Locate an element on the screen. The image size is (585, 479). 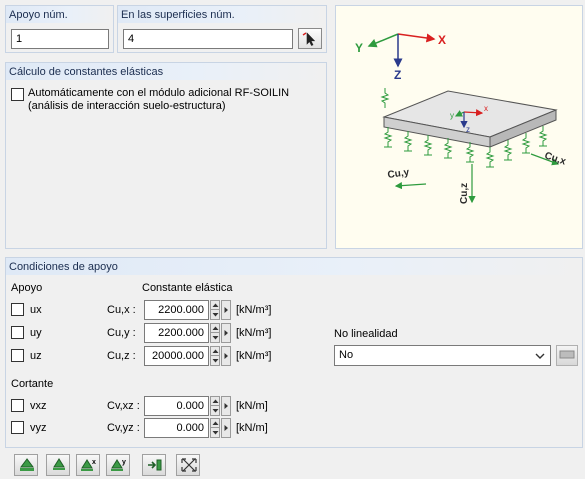
cursor-pick-icon is located at coordinates (309, 39).